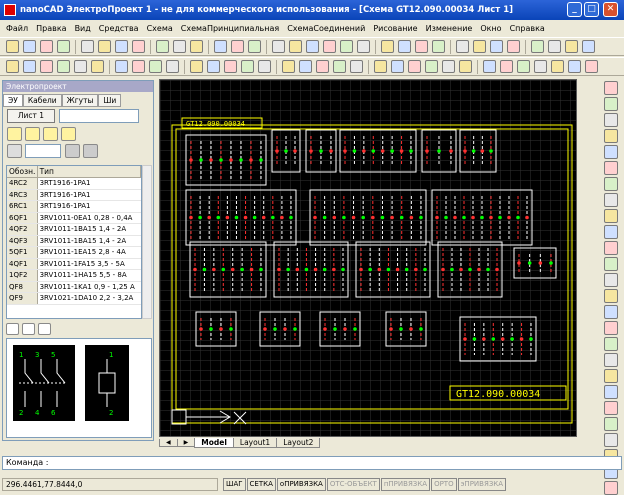 The height and width of the screenshot is (495, 624). Describe the element at coordinates (74, 287) in the screenshot. I see `table-row: QF8 3RV1011-1KA1 0,9 - 1,25 A` at that location.